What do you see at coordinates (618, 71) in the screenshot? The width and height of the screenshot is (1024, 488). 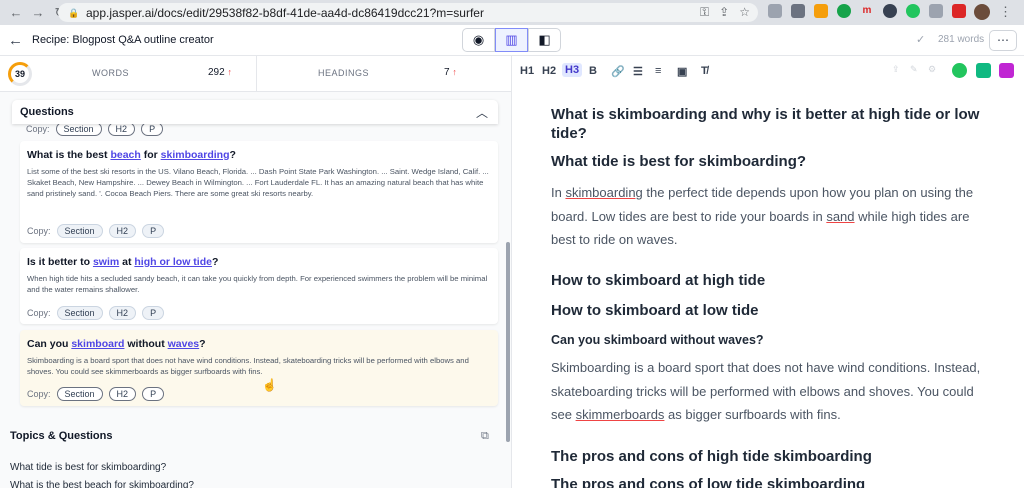 I see `link-icon: 🔗` at bounding box center [618, 71].